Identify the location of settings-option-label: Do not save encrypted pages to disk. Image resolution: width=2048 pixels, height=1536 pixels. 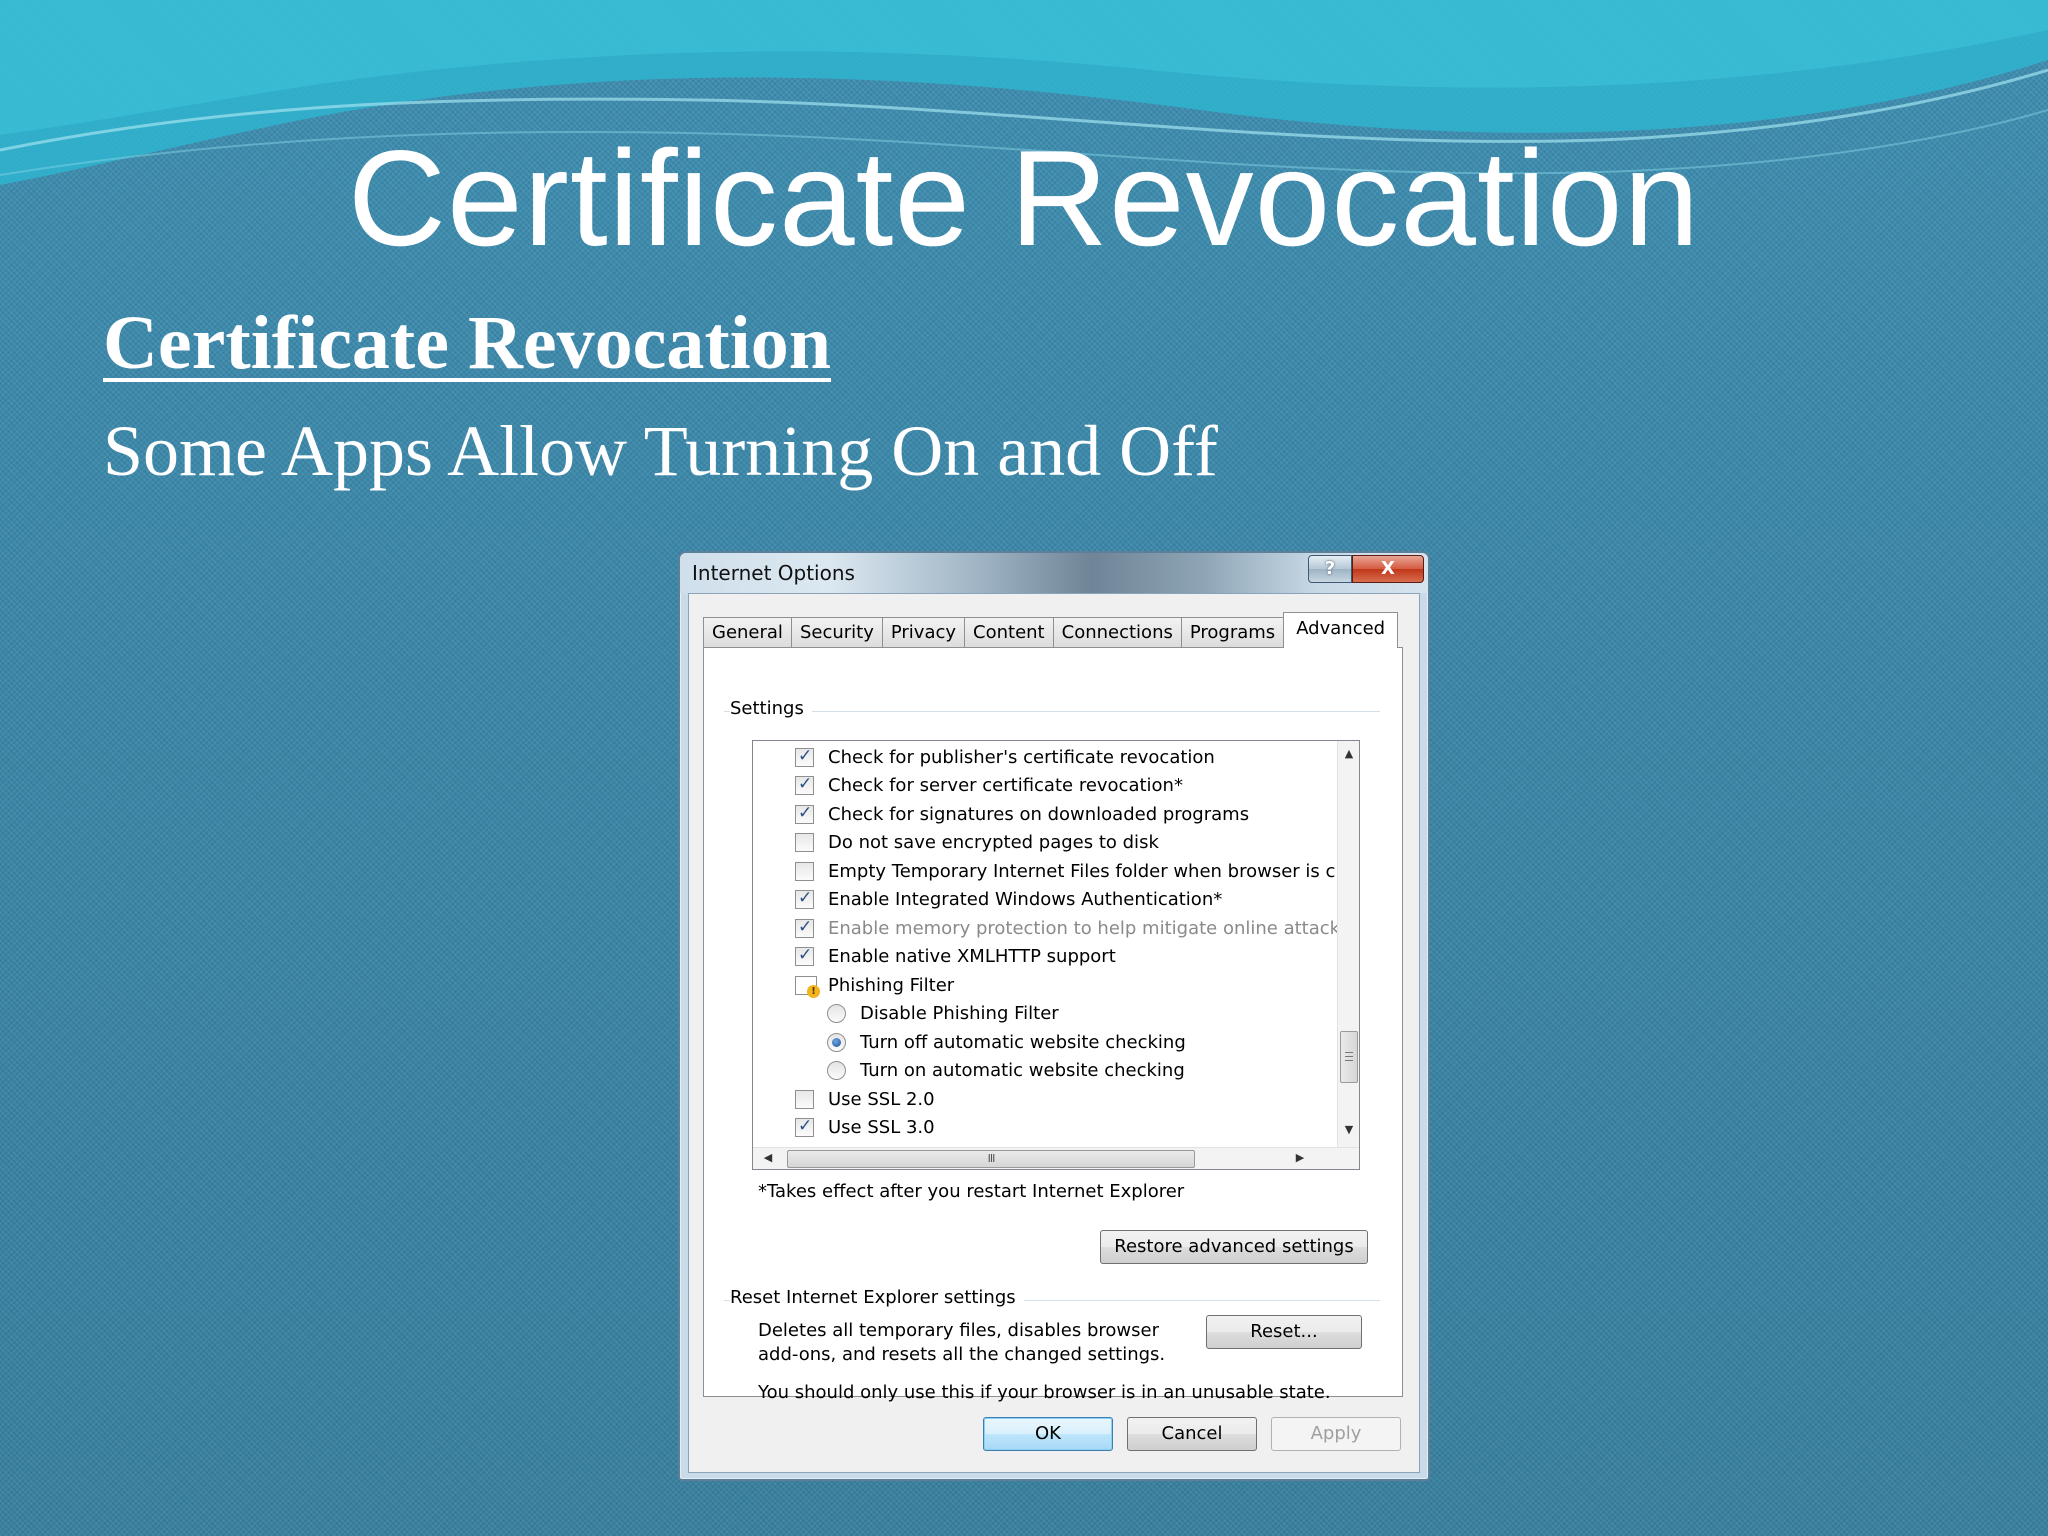
(993, 842).